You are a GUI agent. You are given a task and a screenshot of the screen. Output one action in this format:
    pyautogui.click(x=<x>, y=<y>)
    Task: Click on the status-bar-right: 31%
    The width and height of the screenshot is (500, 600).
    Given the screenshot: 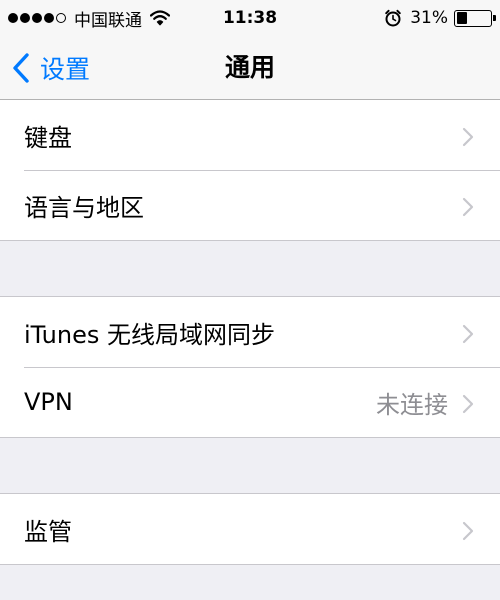 What is the action you would take?
    pyautogui.click(x=440, y=18)
    